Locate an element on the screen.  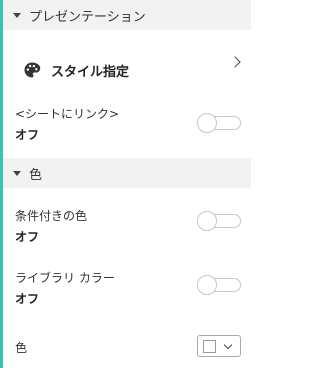
library-color-toggle is located at coordinates (219, 285).